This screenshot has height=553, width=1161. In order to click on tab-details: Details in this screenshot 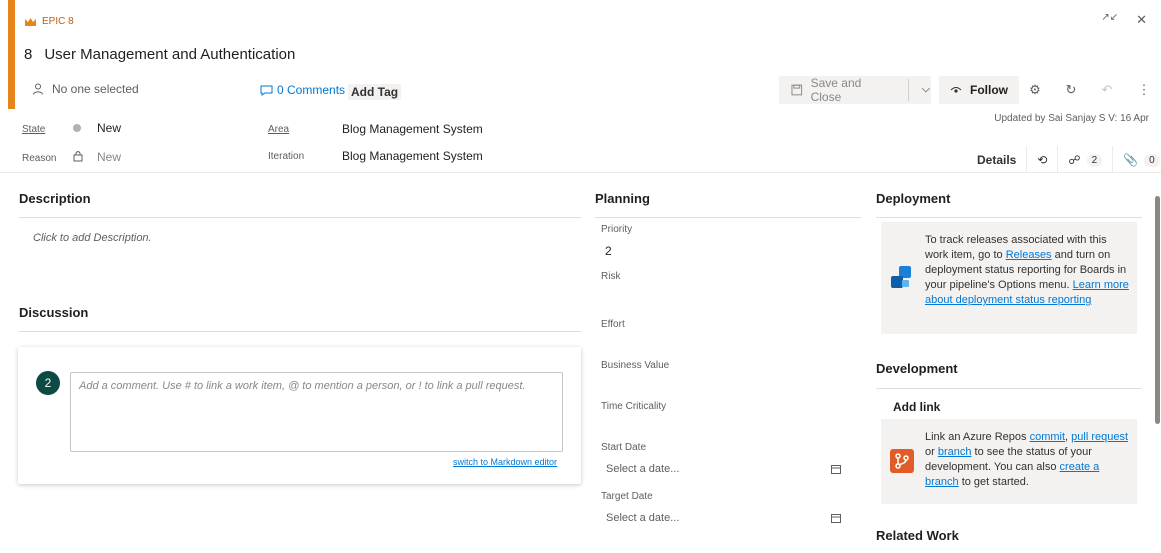, I will do `click(996, 160)`.